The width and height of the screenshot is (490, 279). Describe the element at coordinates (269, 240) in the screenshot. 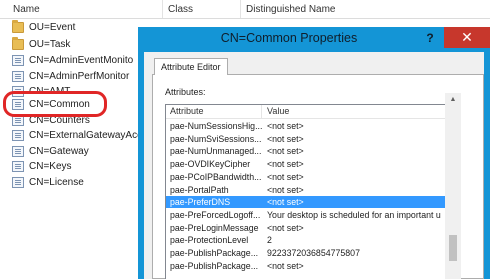

I see `attribute-value: 2` at that location.